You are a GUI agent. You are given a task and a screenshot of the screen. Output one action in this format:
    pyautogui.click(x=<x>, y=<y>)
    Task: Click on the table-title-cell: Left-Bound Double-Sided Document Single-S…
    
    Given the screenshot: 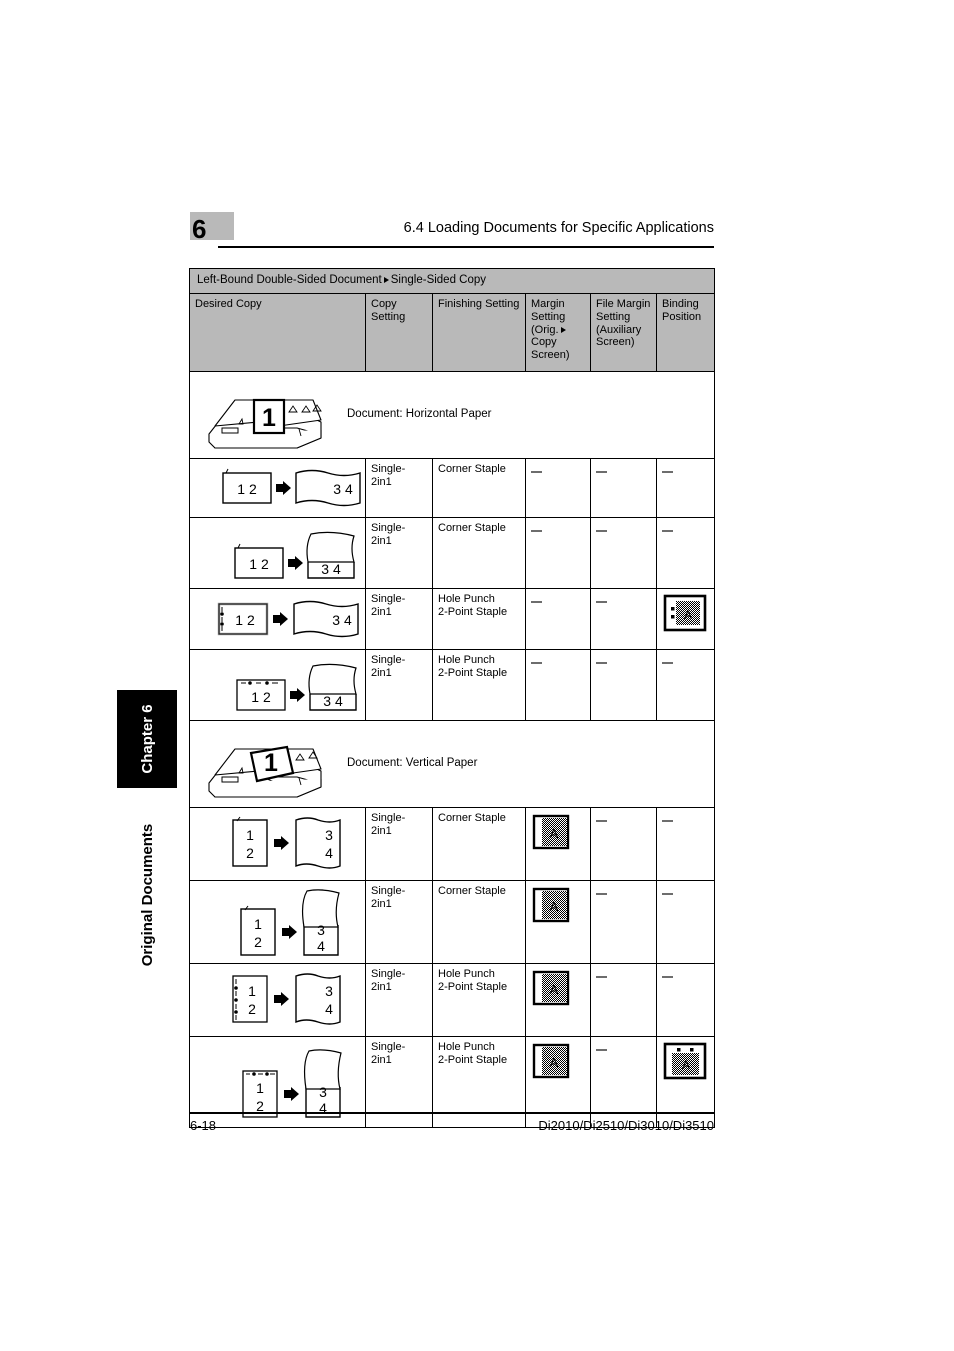 What is the action you would take?
    pyautogui.click(x=452, y=281)
    